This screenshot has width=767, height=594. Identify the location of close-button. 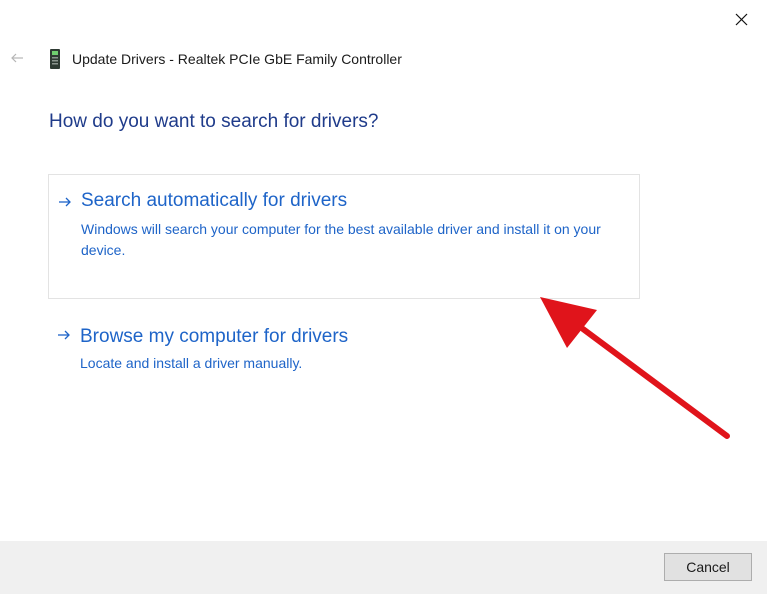
(742, 20).